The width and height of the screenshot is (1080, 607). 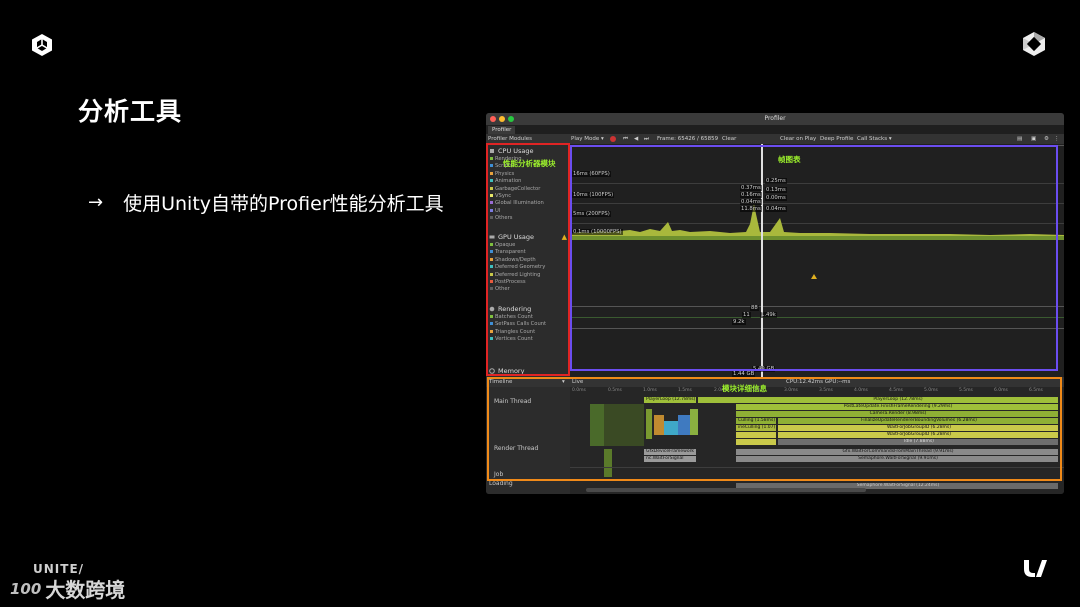 I want to click on settings-icon: ⚙, so click(x=1046, y=139).